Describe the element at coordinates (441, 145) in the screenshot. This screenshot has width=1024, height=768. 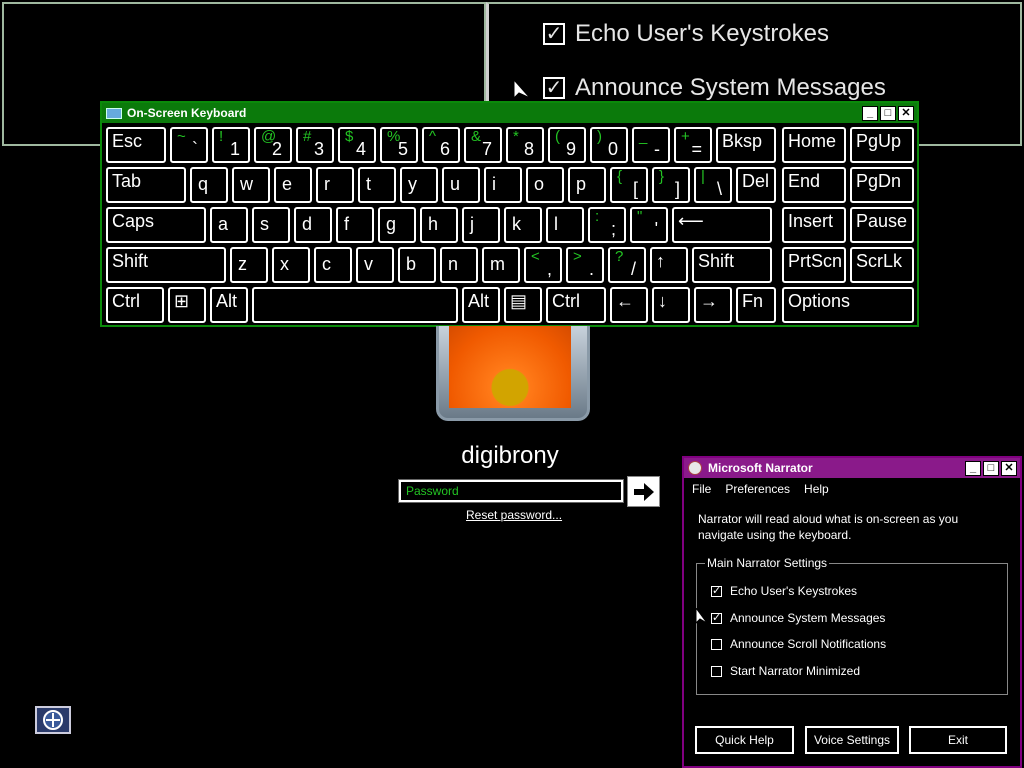
I see `key-symbol: ^ 6` at that location.